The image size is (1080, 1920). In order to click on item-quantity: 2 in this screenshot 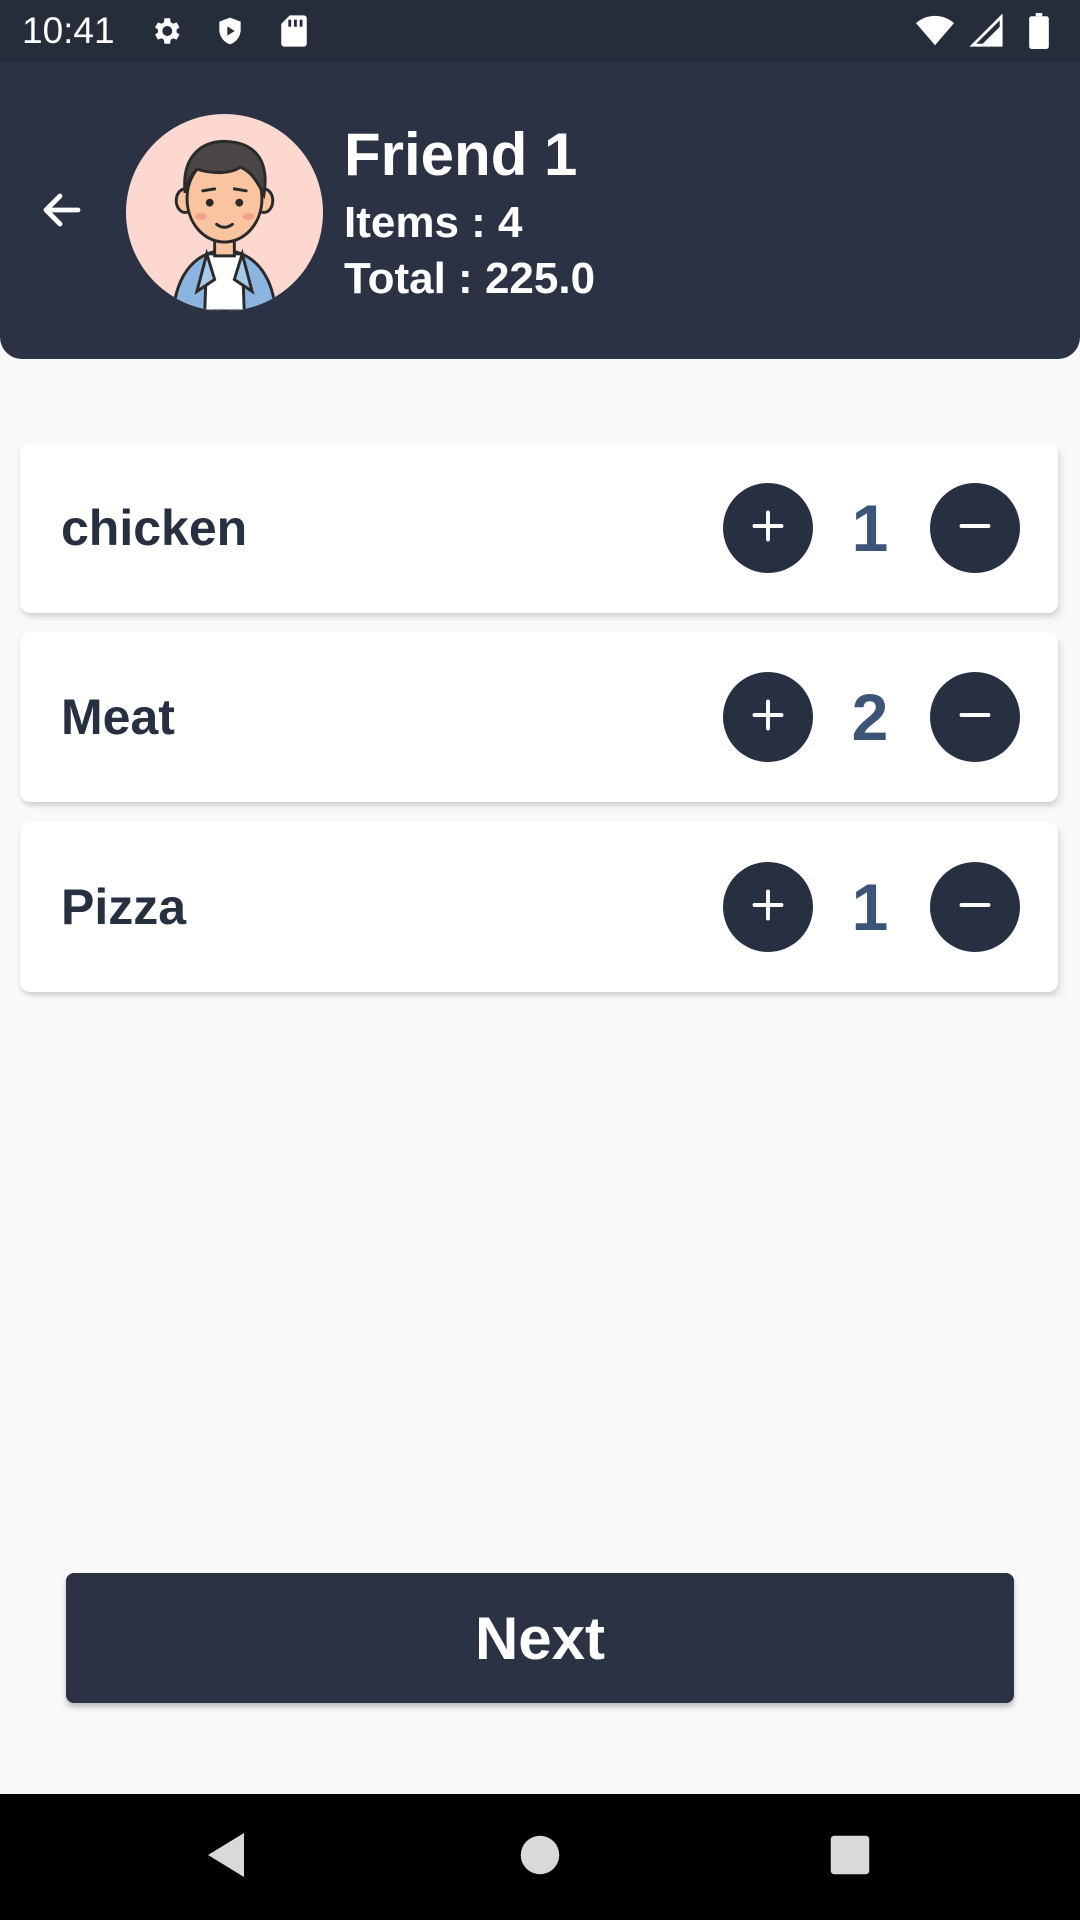, I will do `click(870, 717)`.